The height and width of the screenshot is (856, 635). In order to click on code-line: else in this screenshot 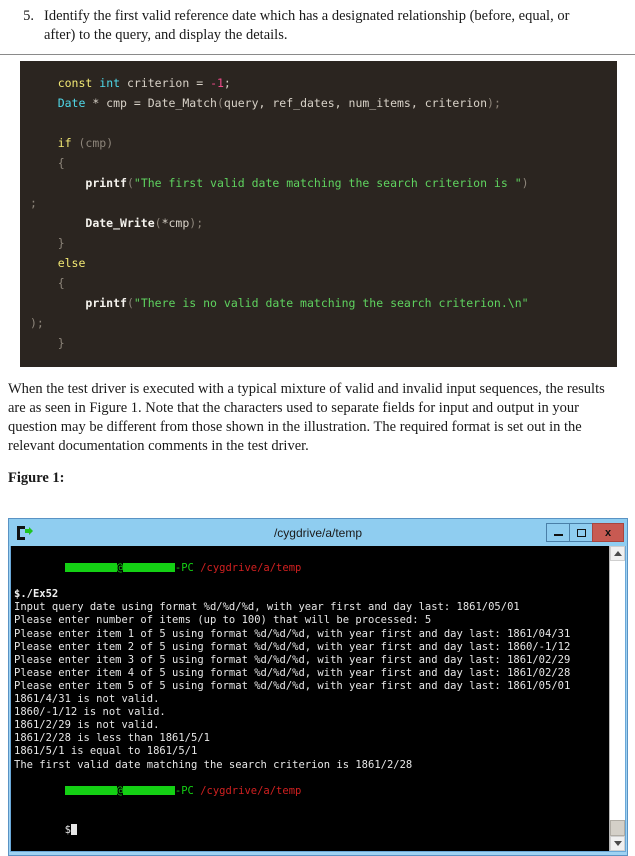, I will do `click(318, 263)`.